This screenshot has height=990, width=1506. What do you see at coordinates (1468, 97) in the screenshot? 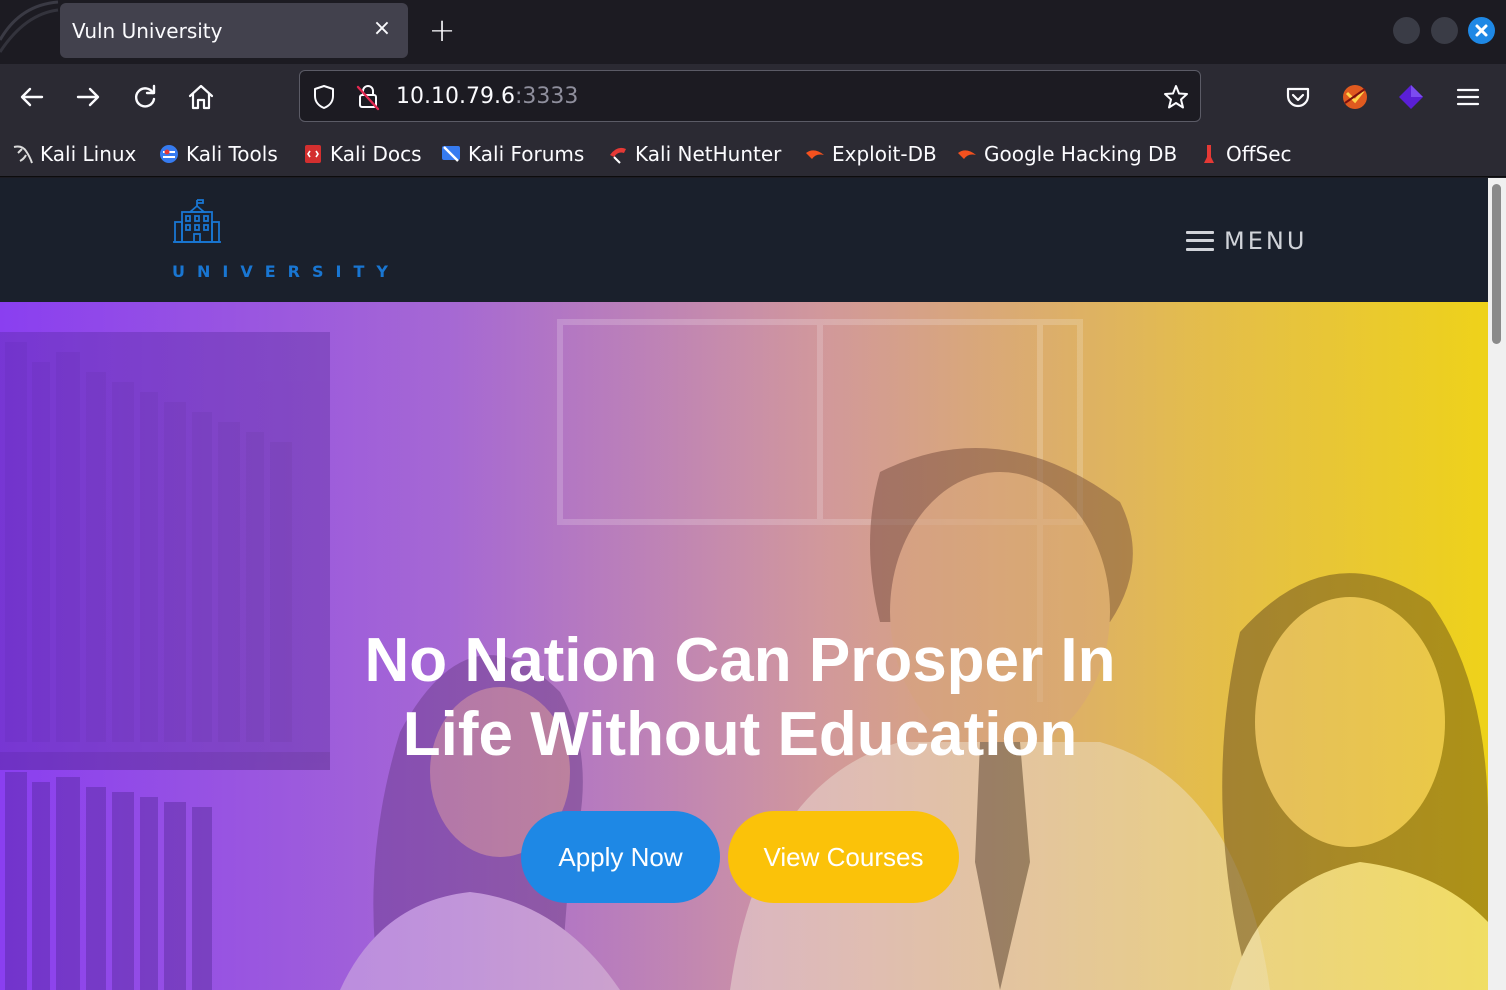
I see `hamburger-menu-icon` at bounding box center [1468, 97].